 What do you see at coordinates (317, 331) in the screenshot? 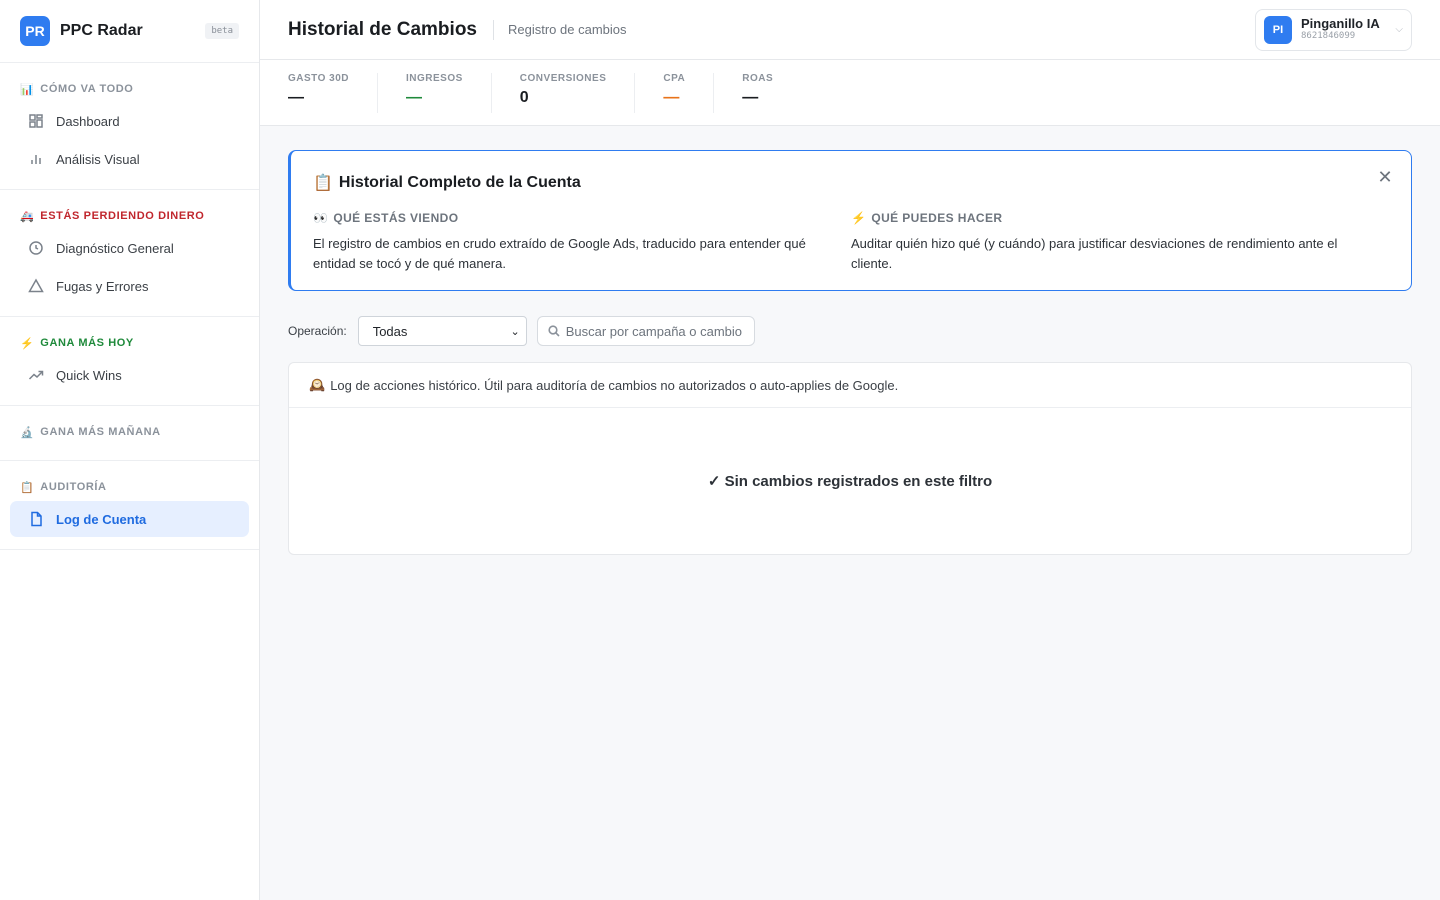
I see `operation-label: Operación:` at bounding box center [317, 331].